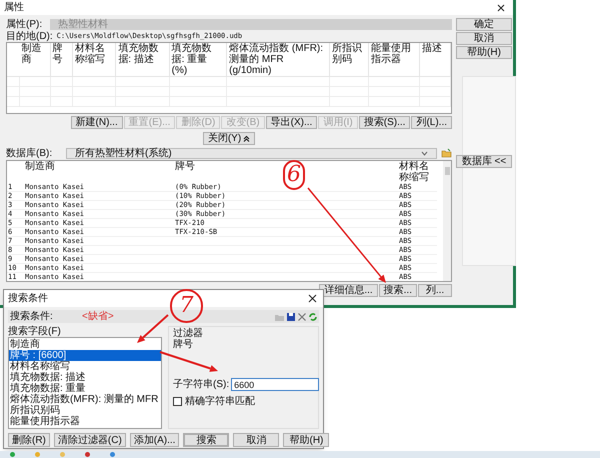 The image size is (600, 458). What do you see at coordinates (61, 59) in the screenshot?
I see `column-header: 牌号` at bounding box center [61, 59].